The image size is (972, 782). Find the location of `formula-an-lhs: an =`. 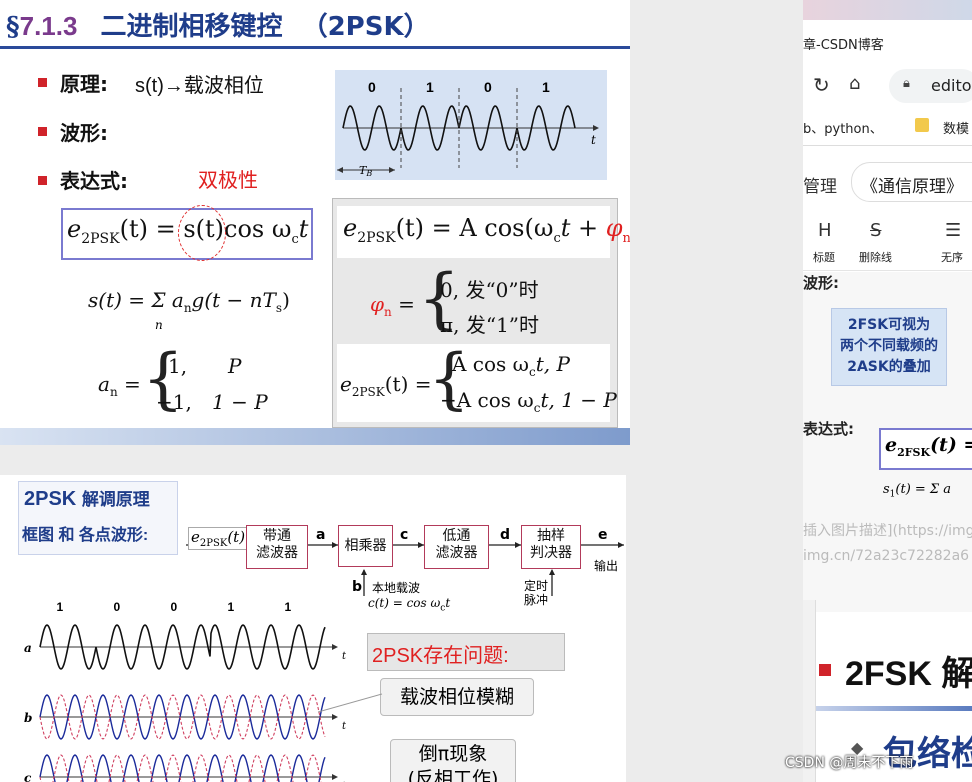

formula-an-lhs: an = is located at coordinates (119, 385).